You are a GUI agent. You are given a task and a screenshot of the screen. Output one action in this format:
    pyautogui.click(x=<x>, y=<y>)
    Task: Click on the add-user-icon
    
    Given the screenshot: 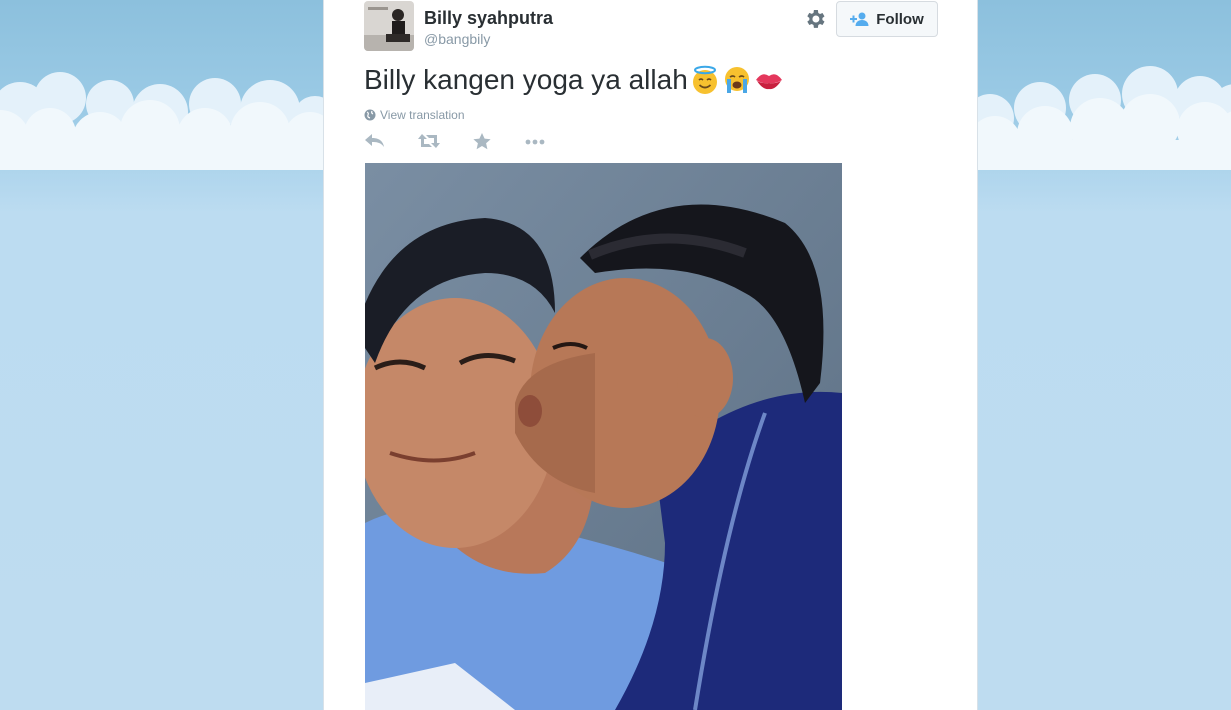 What is the action you would take?
    pyautogui.click(x=859, y=19)
    